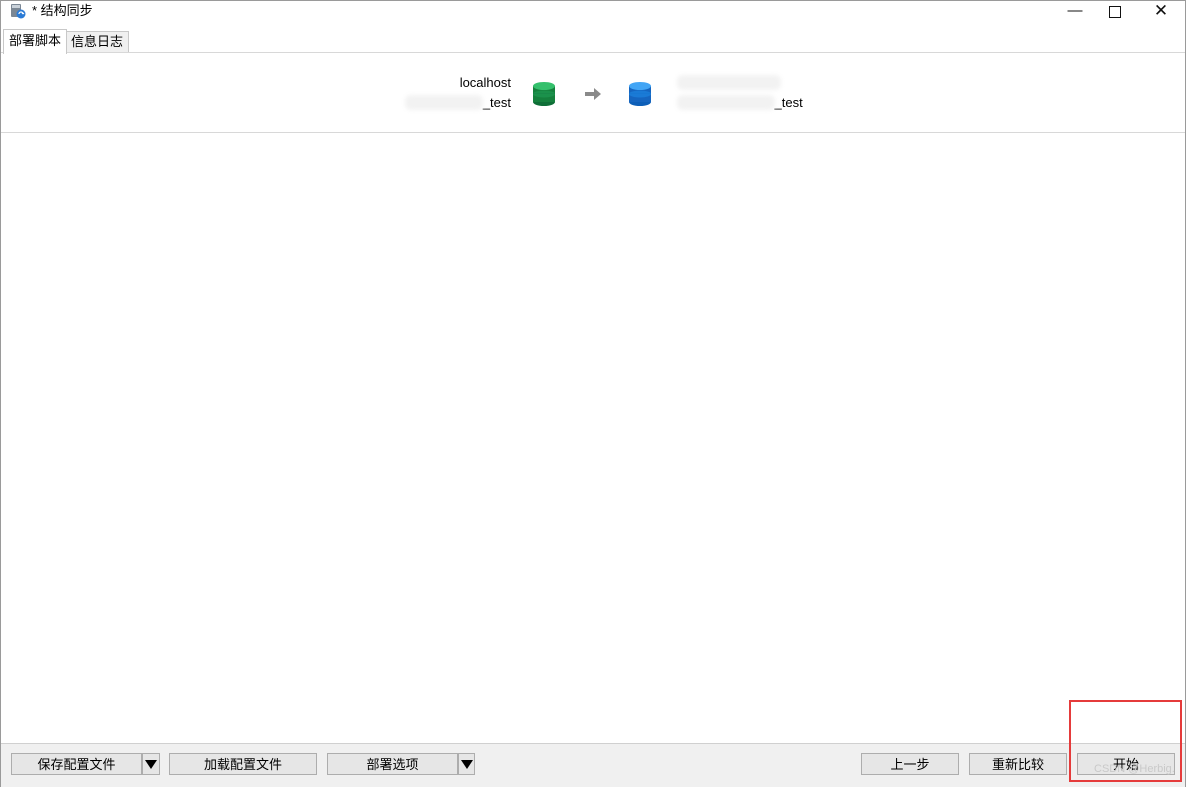 This screenshot has width=1186, height=787. I want to click on close-icon: ✕, so click(1161, 10).